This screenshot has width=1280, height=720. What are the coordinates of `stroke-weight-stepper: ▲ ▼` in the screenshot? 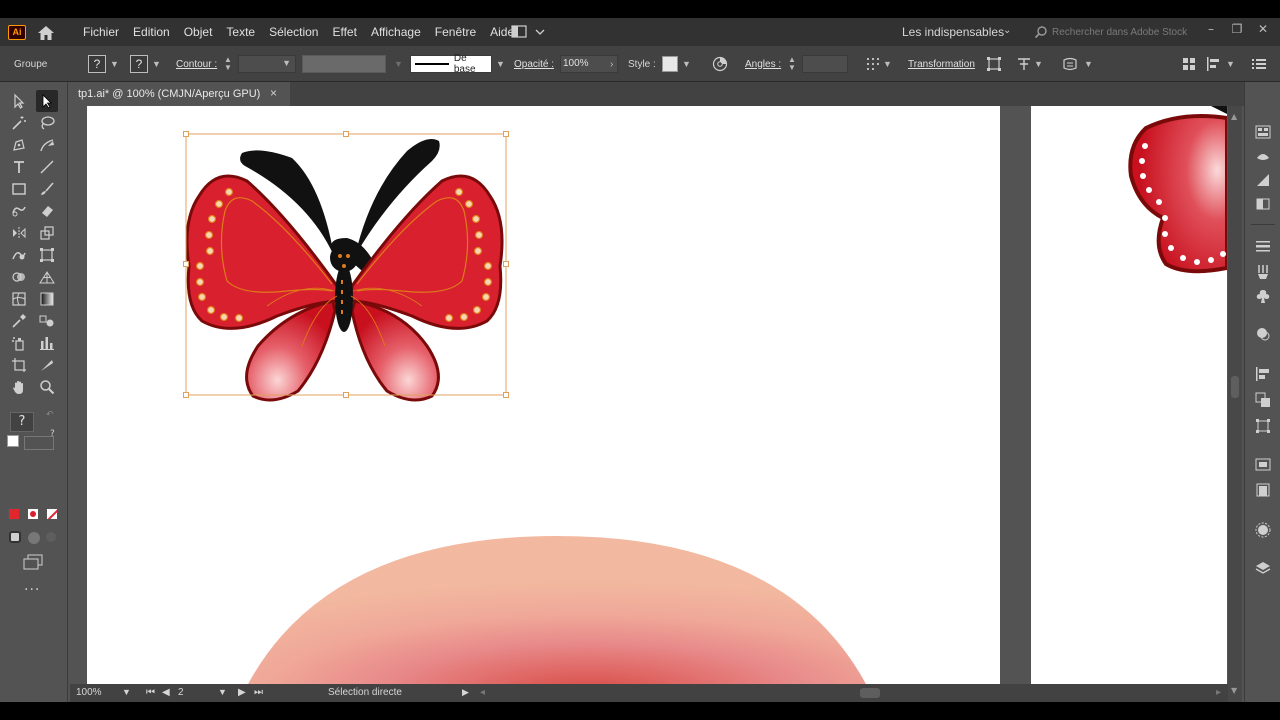 It's located at (228, 64).